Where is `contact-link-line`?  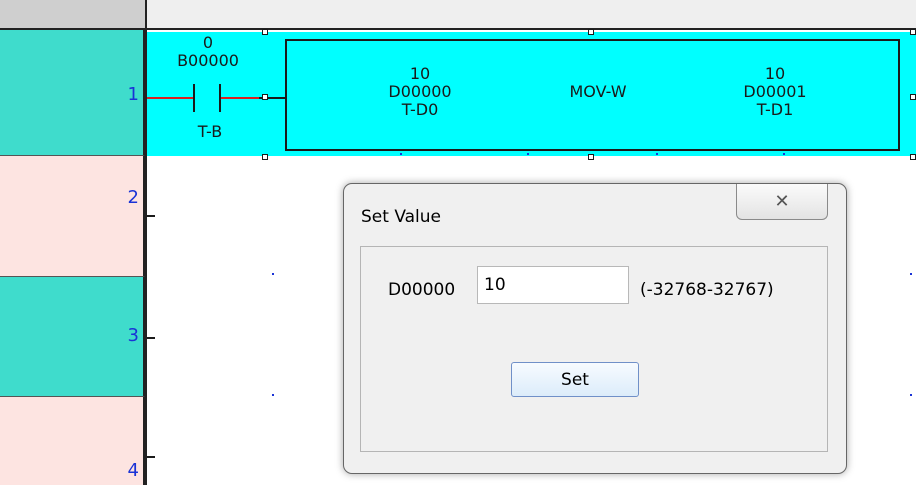 contact-link-line is located at coordinates (240, 98).